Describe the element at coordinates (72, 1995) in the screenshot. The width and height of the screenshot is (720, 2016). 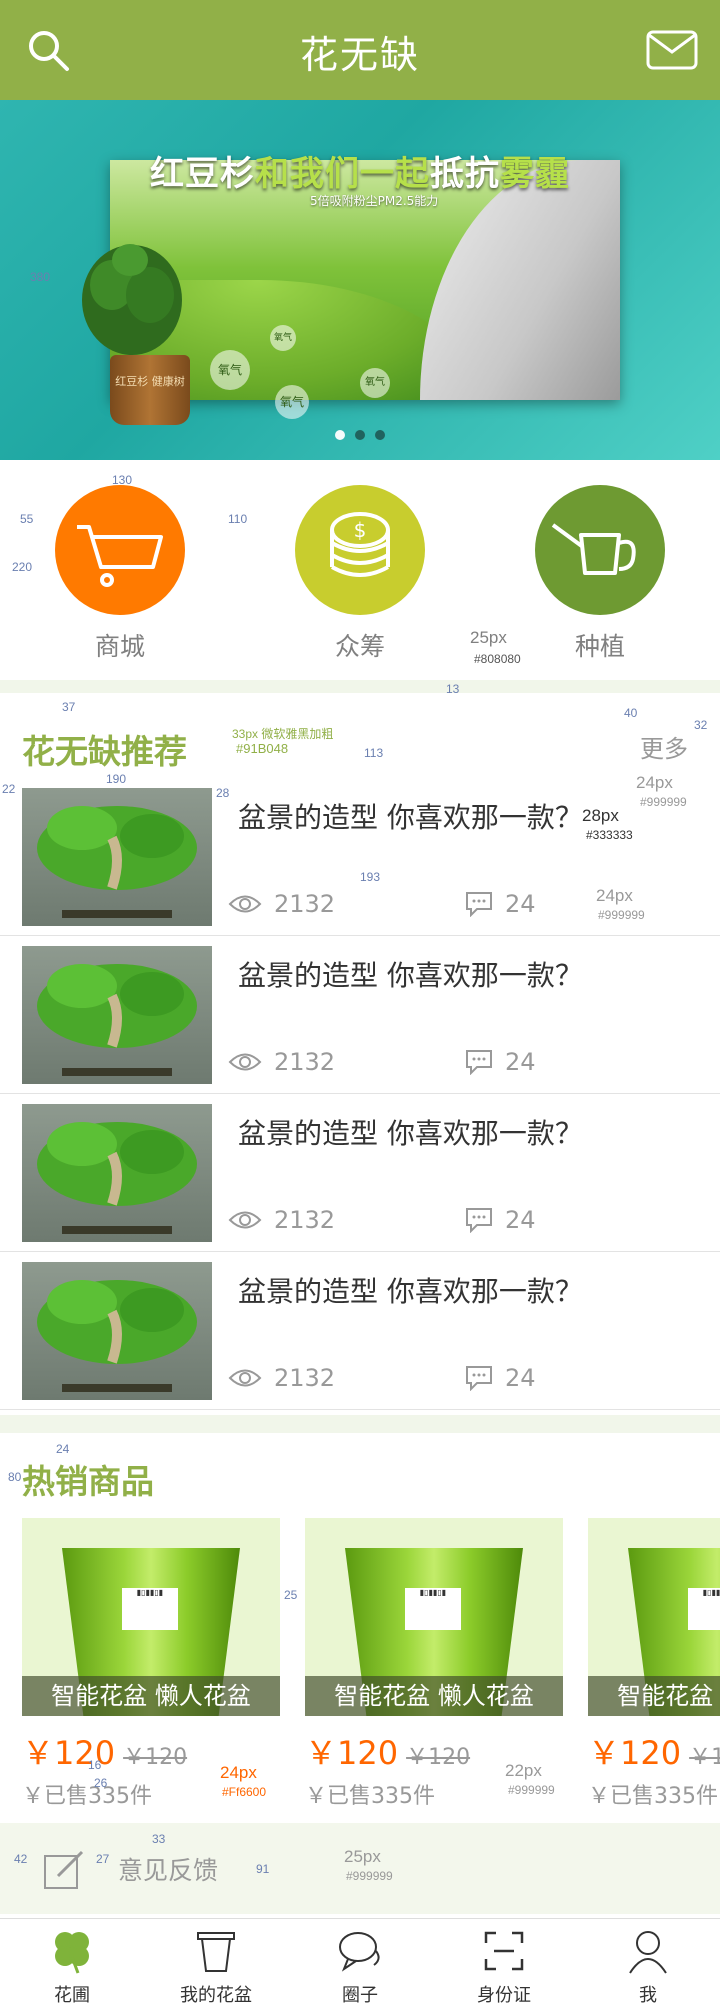
I see `tab-label: 花圃` at that location.